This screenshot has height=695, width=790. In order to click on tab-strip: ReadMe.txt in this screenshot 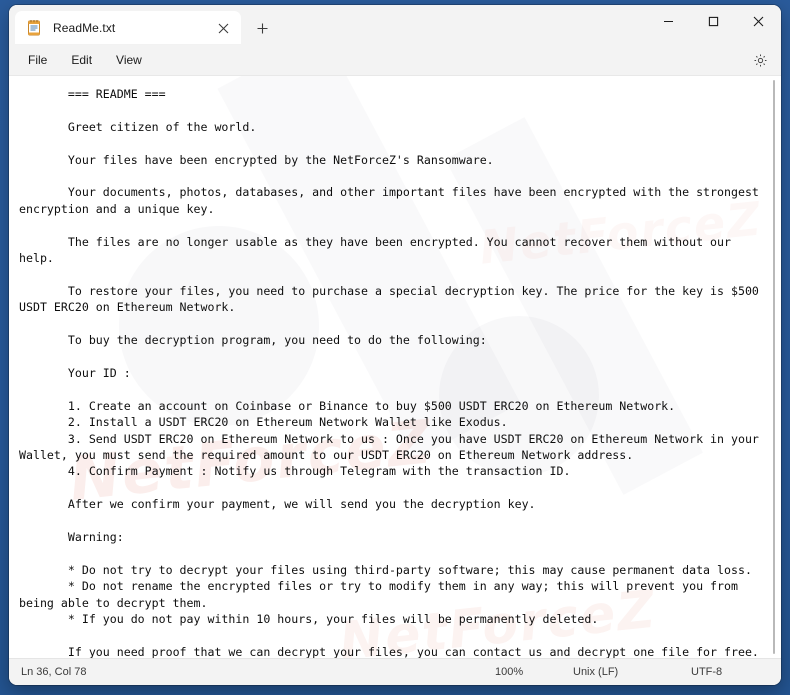, I will do `click(144, 25)`.